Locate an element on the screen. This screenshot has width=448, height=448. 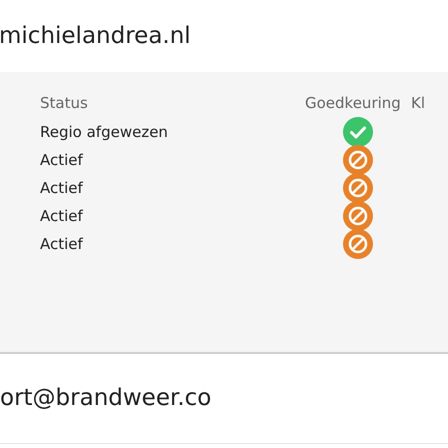
domain-title: michielandrea.nl is located at coordinates (95, 36).